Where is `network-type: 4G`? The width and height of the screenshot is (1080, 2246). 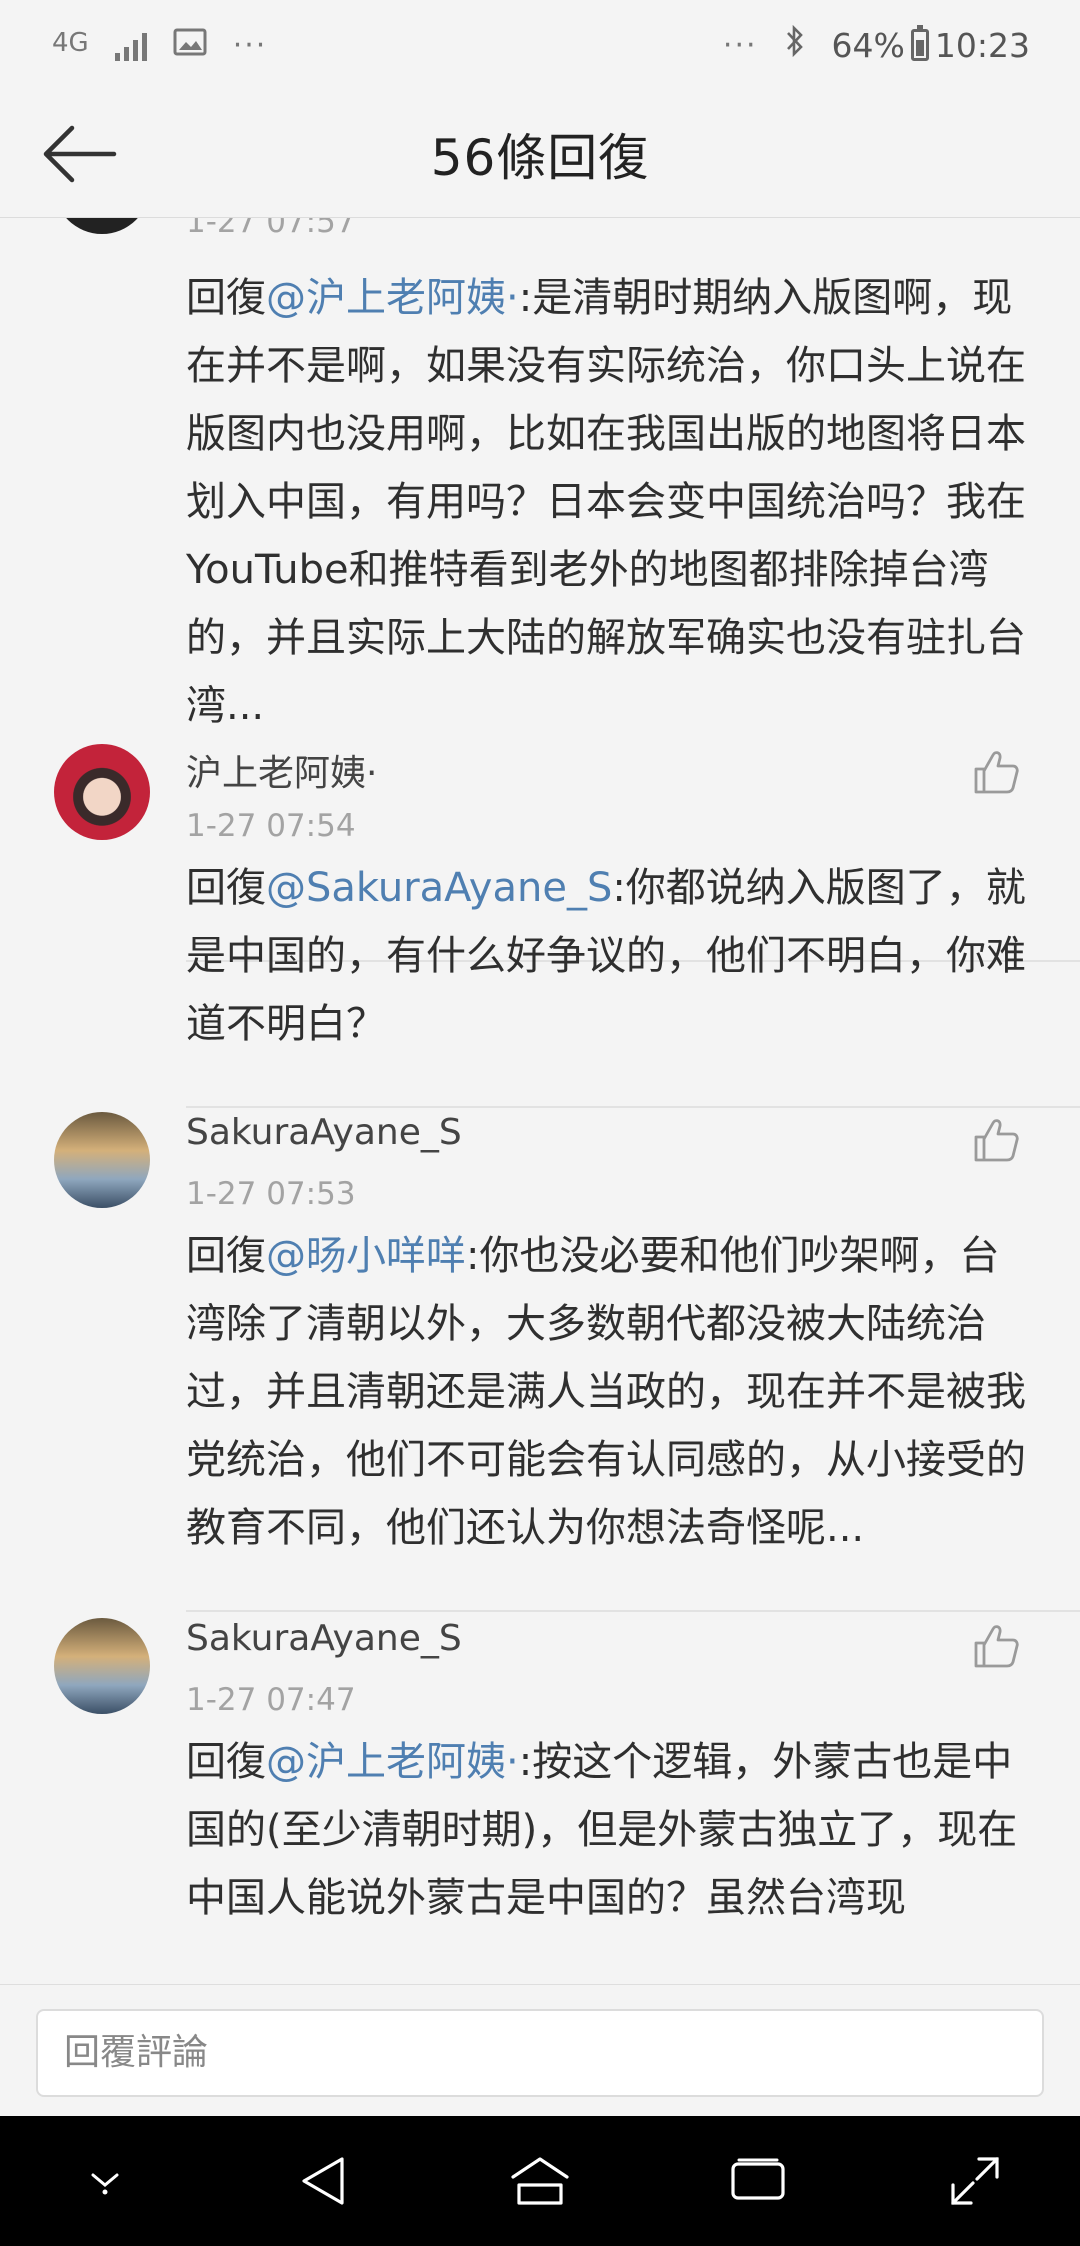 network-type: 4G is located at coordinates (70, 43).